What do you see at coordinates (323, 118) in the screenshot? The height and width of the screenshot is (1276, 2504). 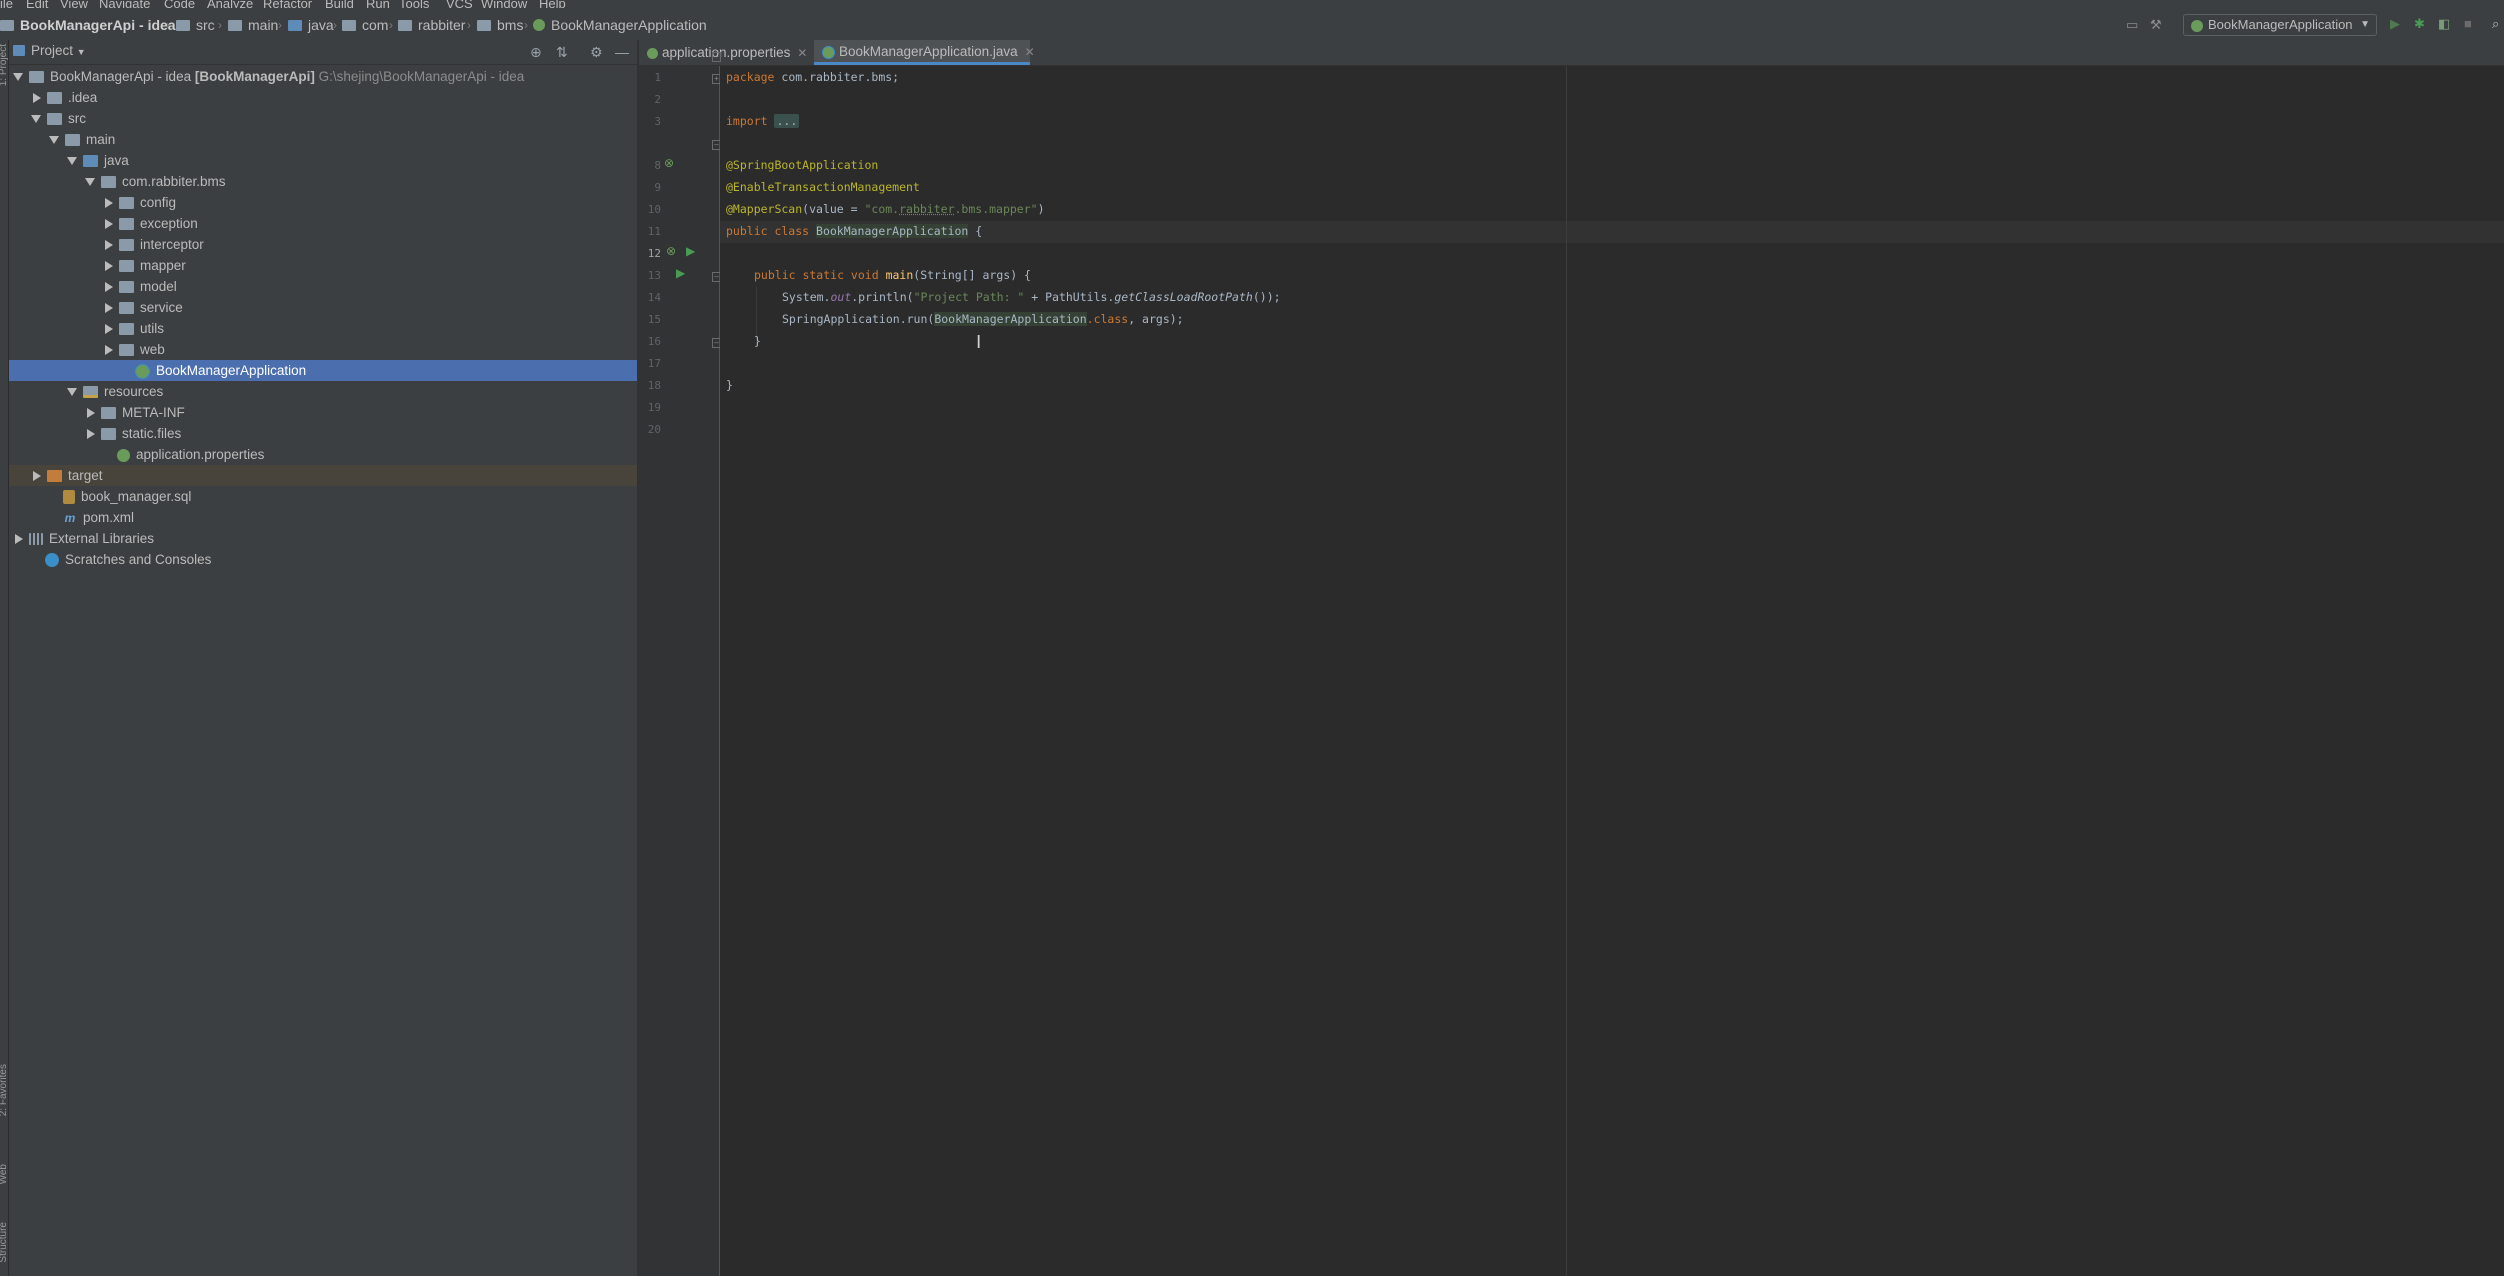 I see `tree-item: src` at bounding box center [323, 118].